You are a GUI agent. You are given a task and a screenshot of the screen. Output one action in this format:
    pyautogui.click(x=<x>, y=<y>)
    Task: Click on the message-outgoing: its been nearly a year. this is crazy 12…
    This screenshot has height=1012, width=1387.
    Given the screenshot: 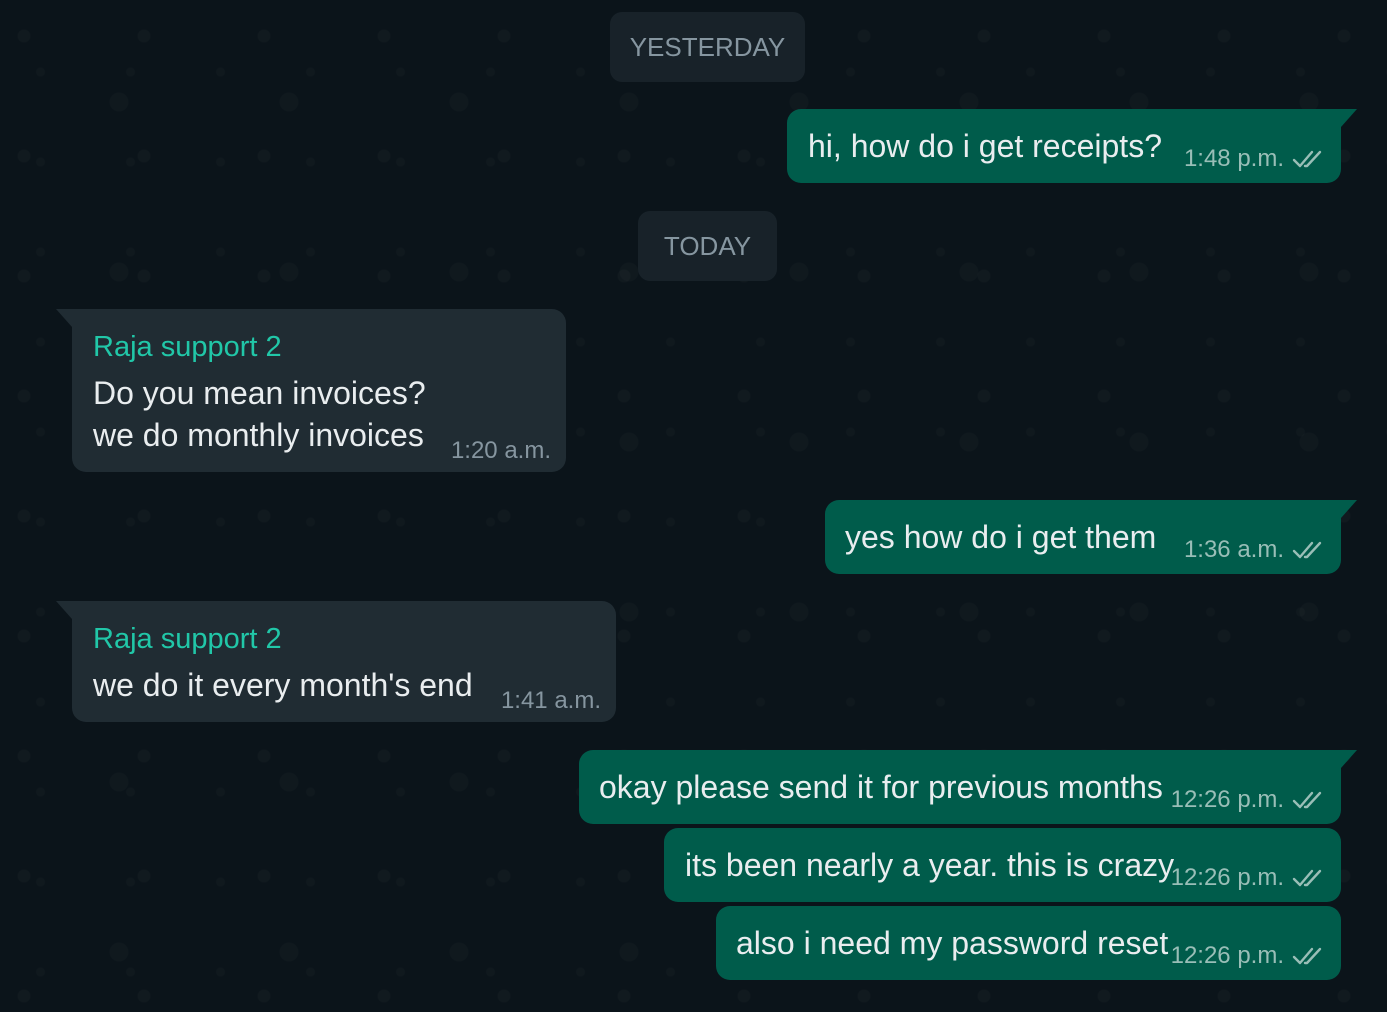 What is the action you would take?
    pyautogui.click(x=1002, y=865)
    